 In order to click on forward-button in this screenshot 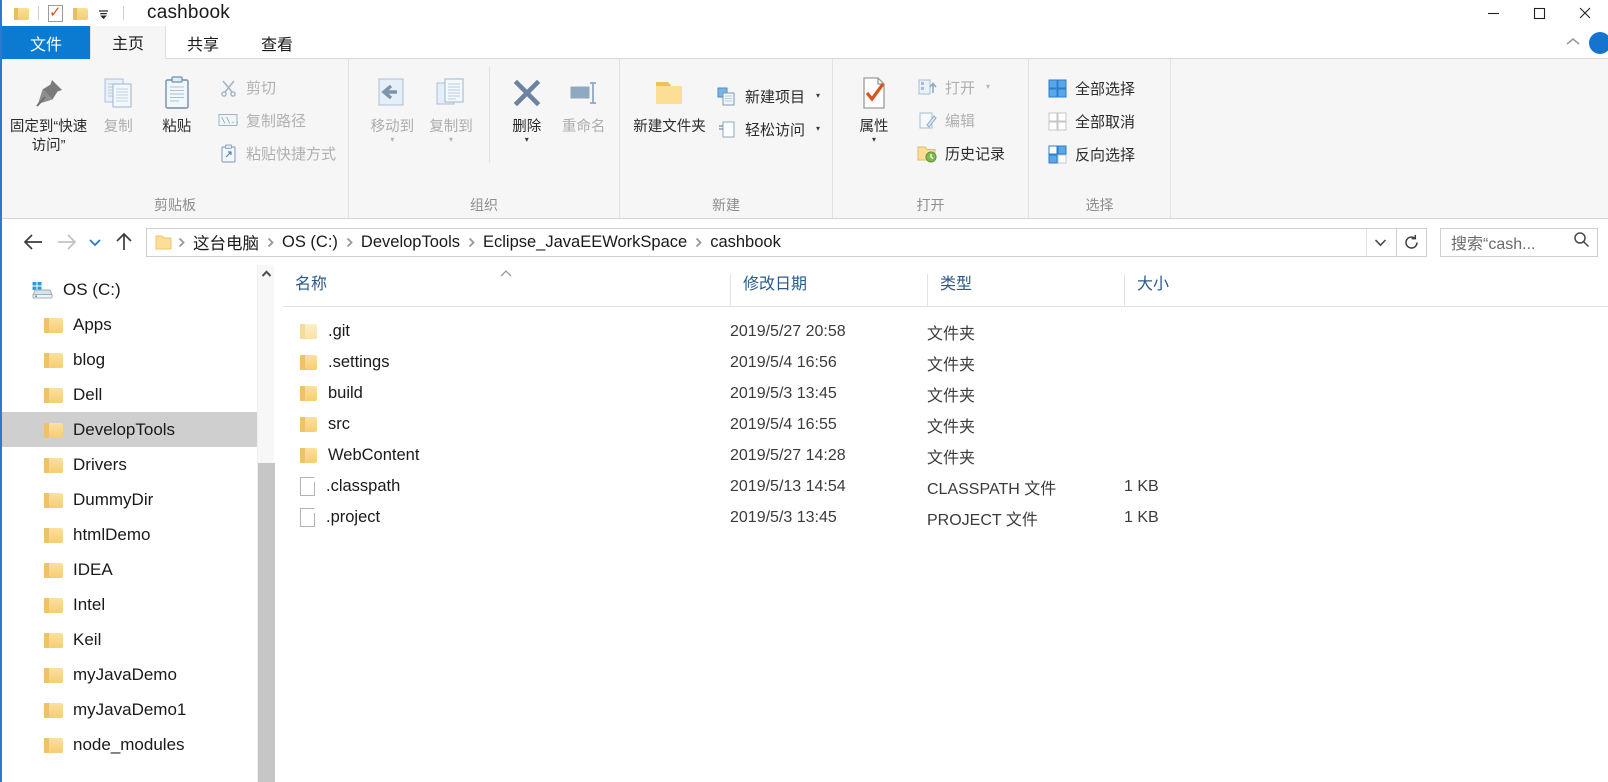, I will do `click(66, 242)`.